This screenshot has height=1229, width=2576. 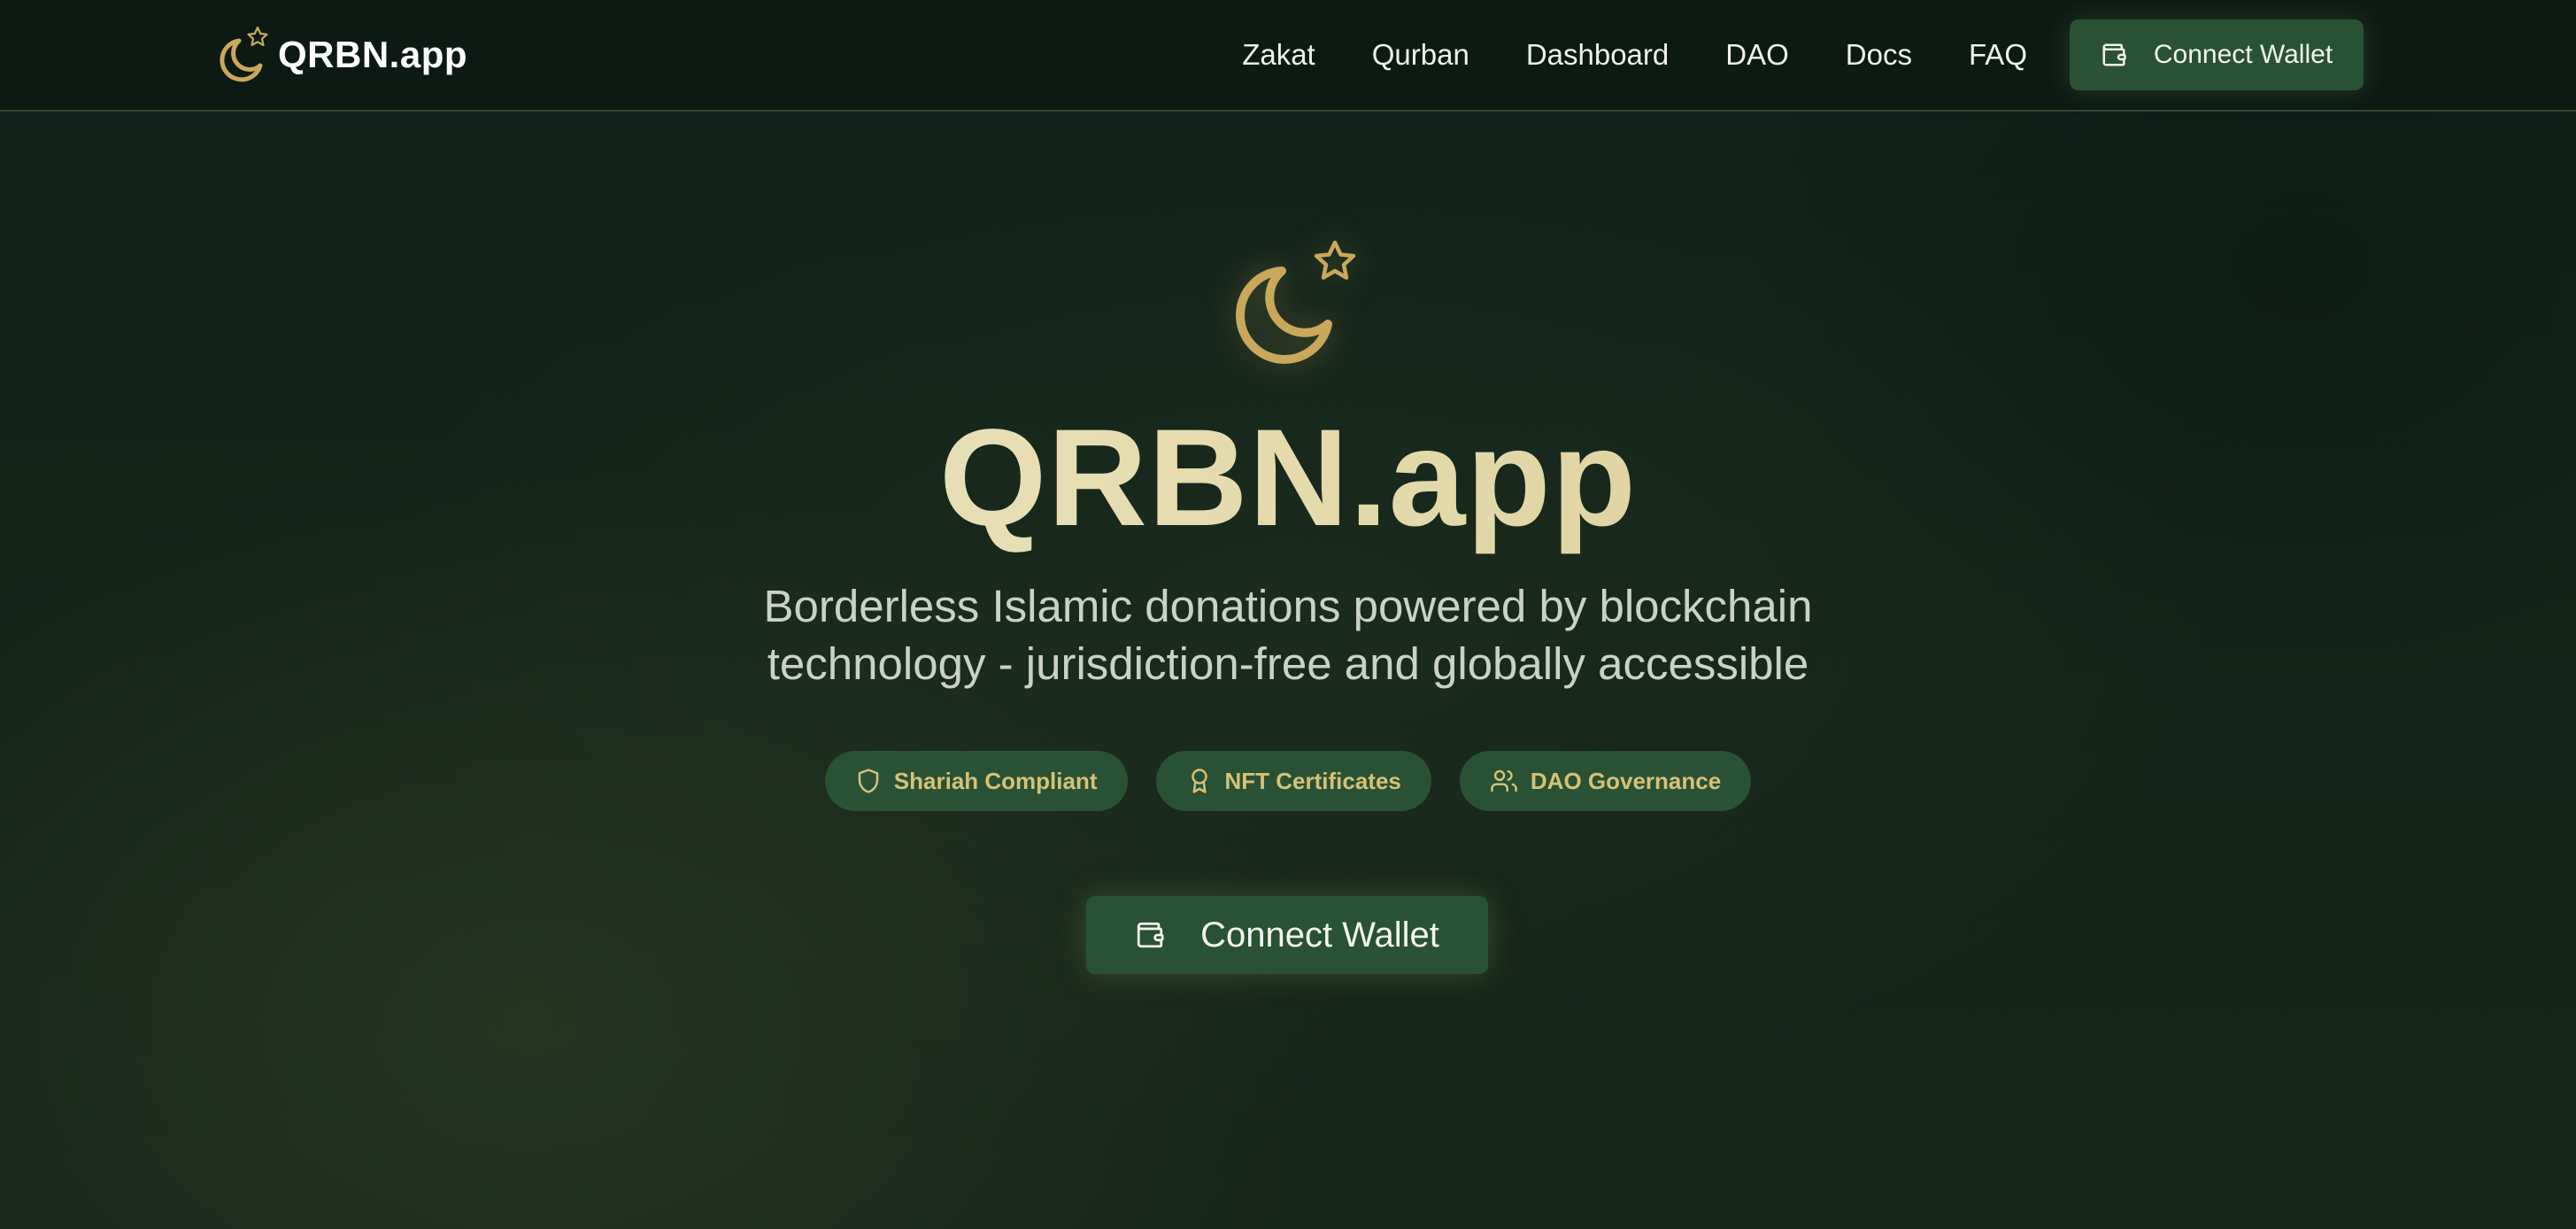 What do you see at coordinates (1288, 478) in the screenshot?
I see `hero-title: QRBN.app` at bounding box center [1288, 478].